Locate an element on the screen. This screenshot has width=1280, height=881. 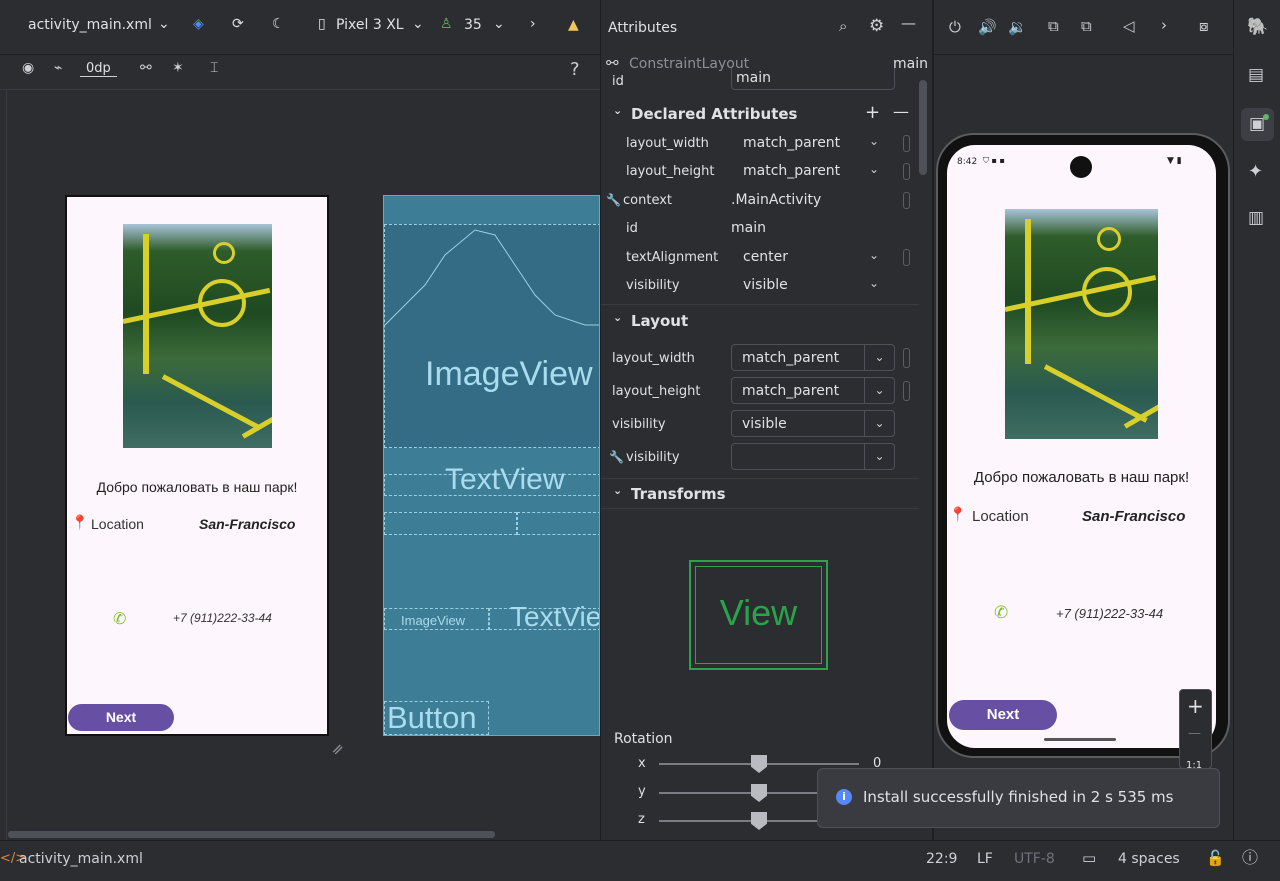
night-mode-icon: ☾ is located at coordinates (278, 24).